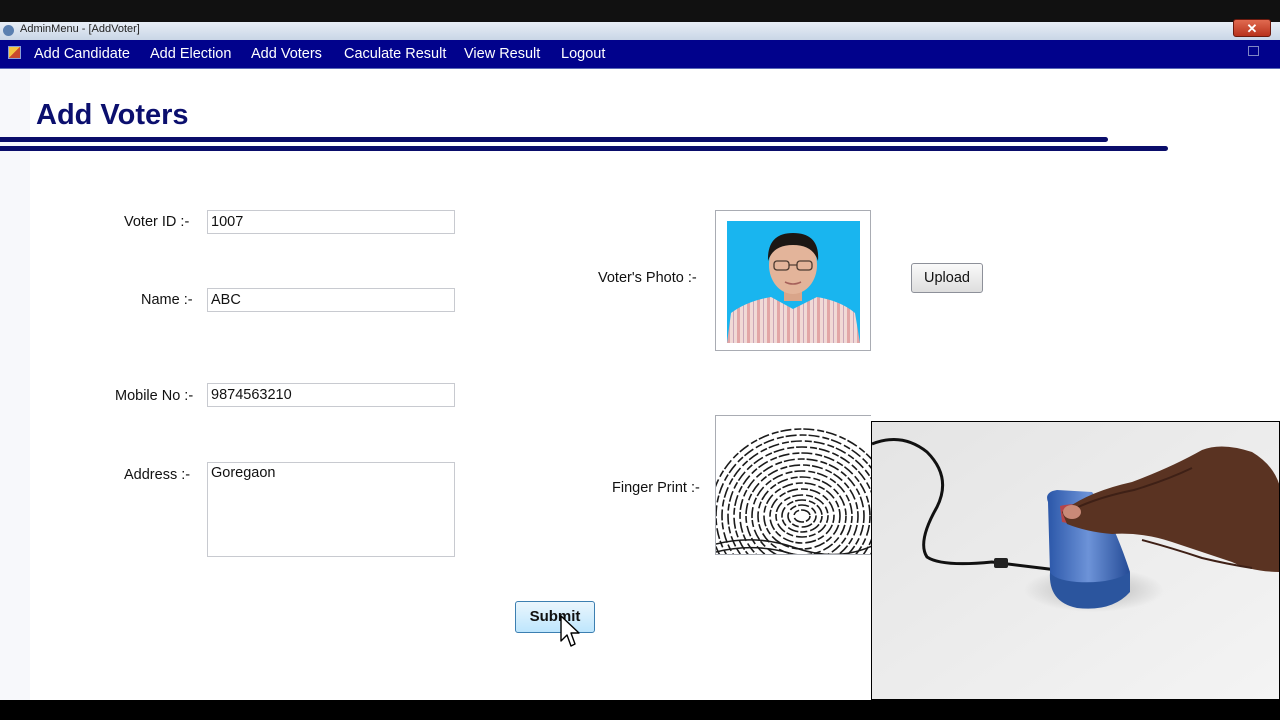 The height and width of the screenshot is (720, 1280). Describe the element at coordinates (793, 485) in the screenshot. I see `fingerprint-image` at that location.